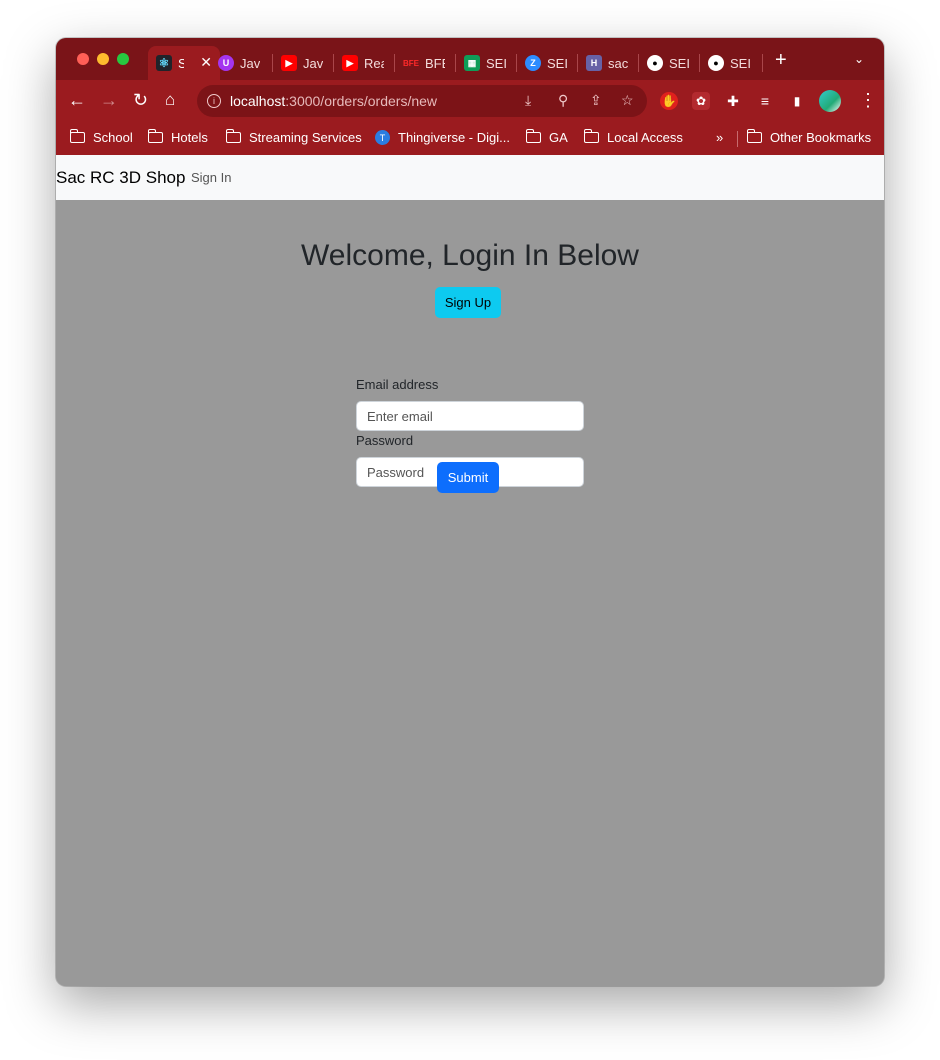  What do you see at coordinates (397, 384) in the screenshot?
I see `email-label: Email address` at bounding box center [397, 384].